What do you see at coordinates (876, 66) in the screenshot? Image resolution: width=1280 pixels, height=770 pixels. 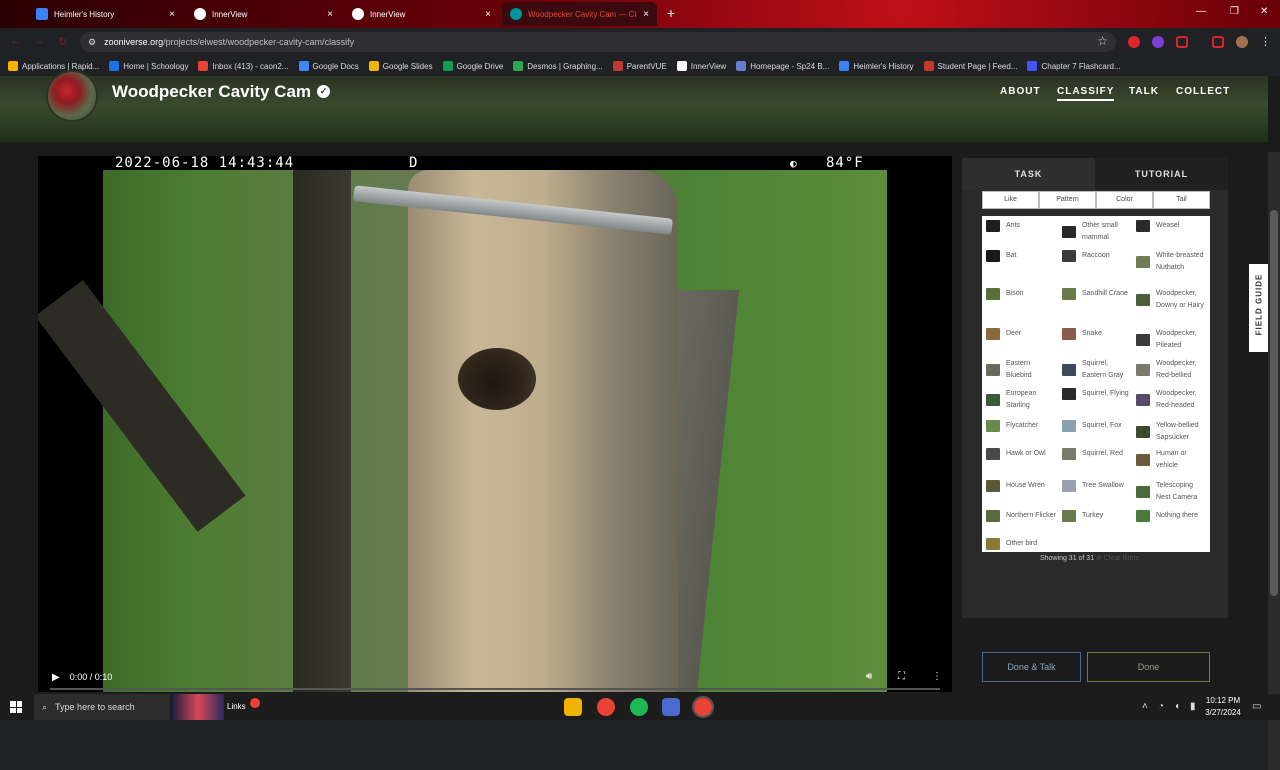 I see `bookmark-item: Heimler's History` at bounding box center [876, 66].